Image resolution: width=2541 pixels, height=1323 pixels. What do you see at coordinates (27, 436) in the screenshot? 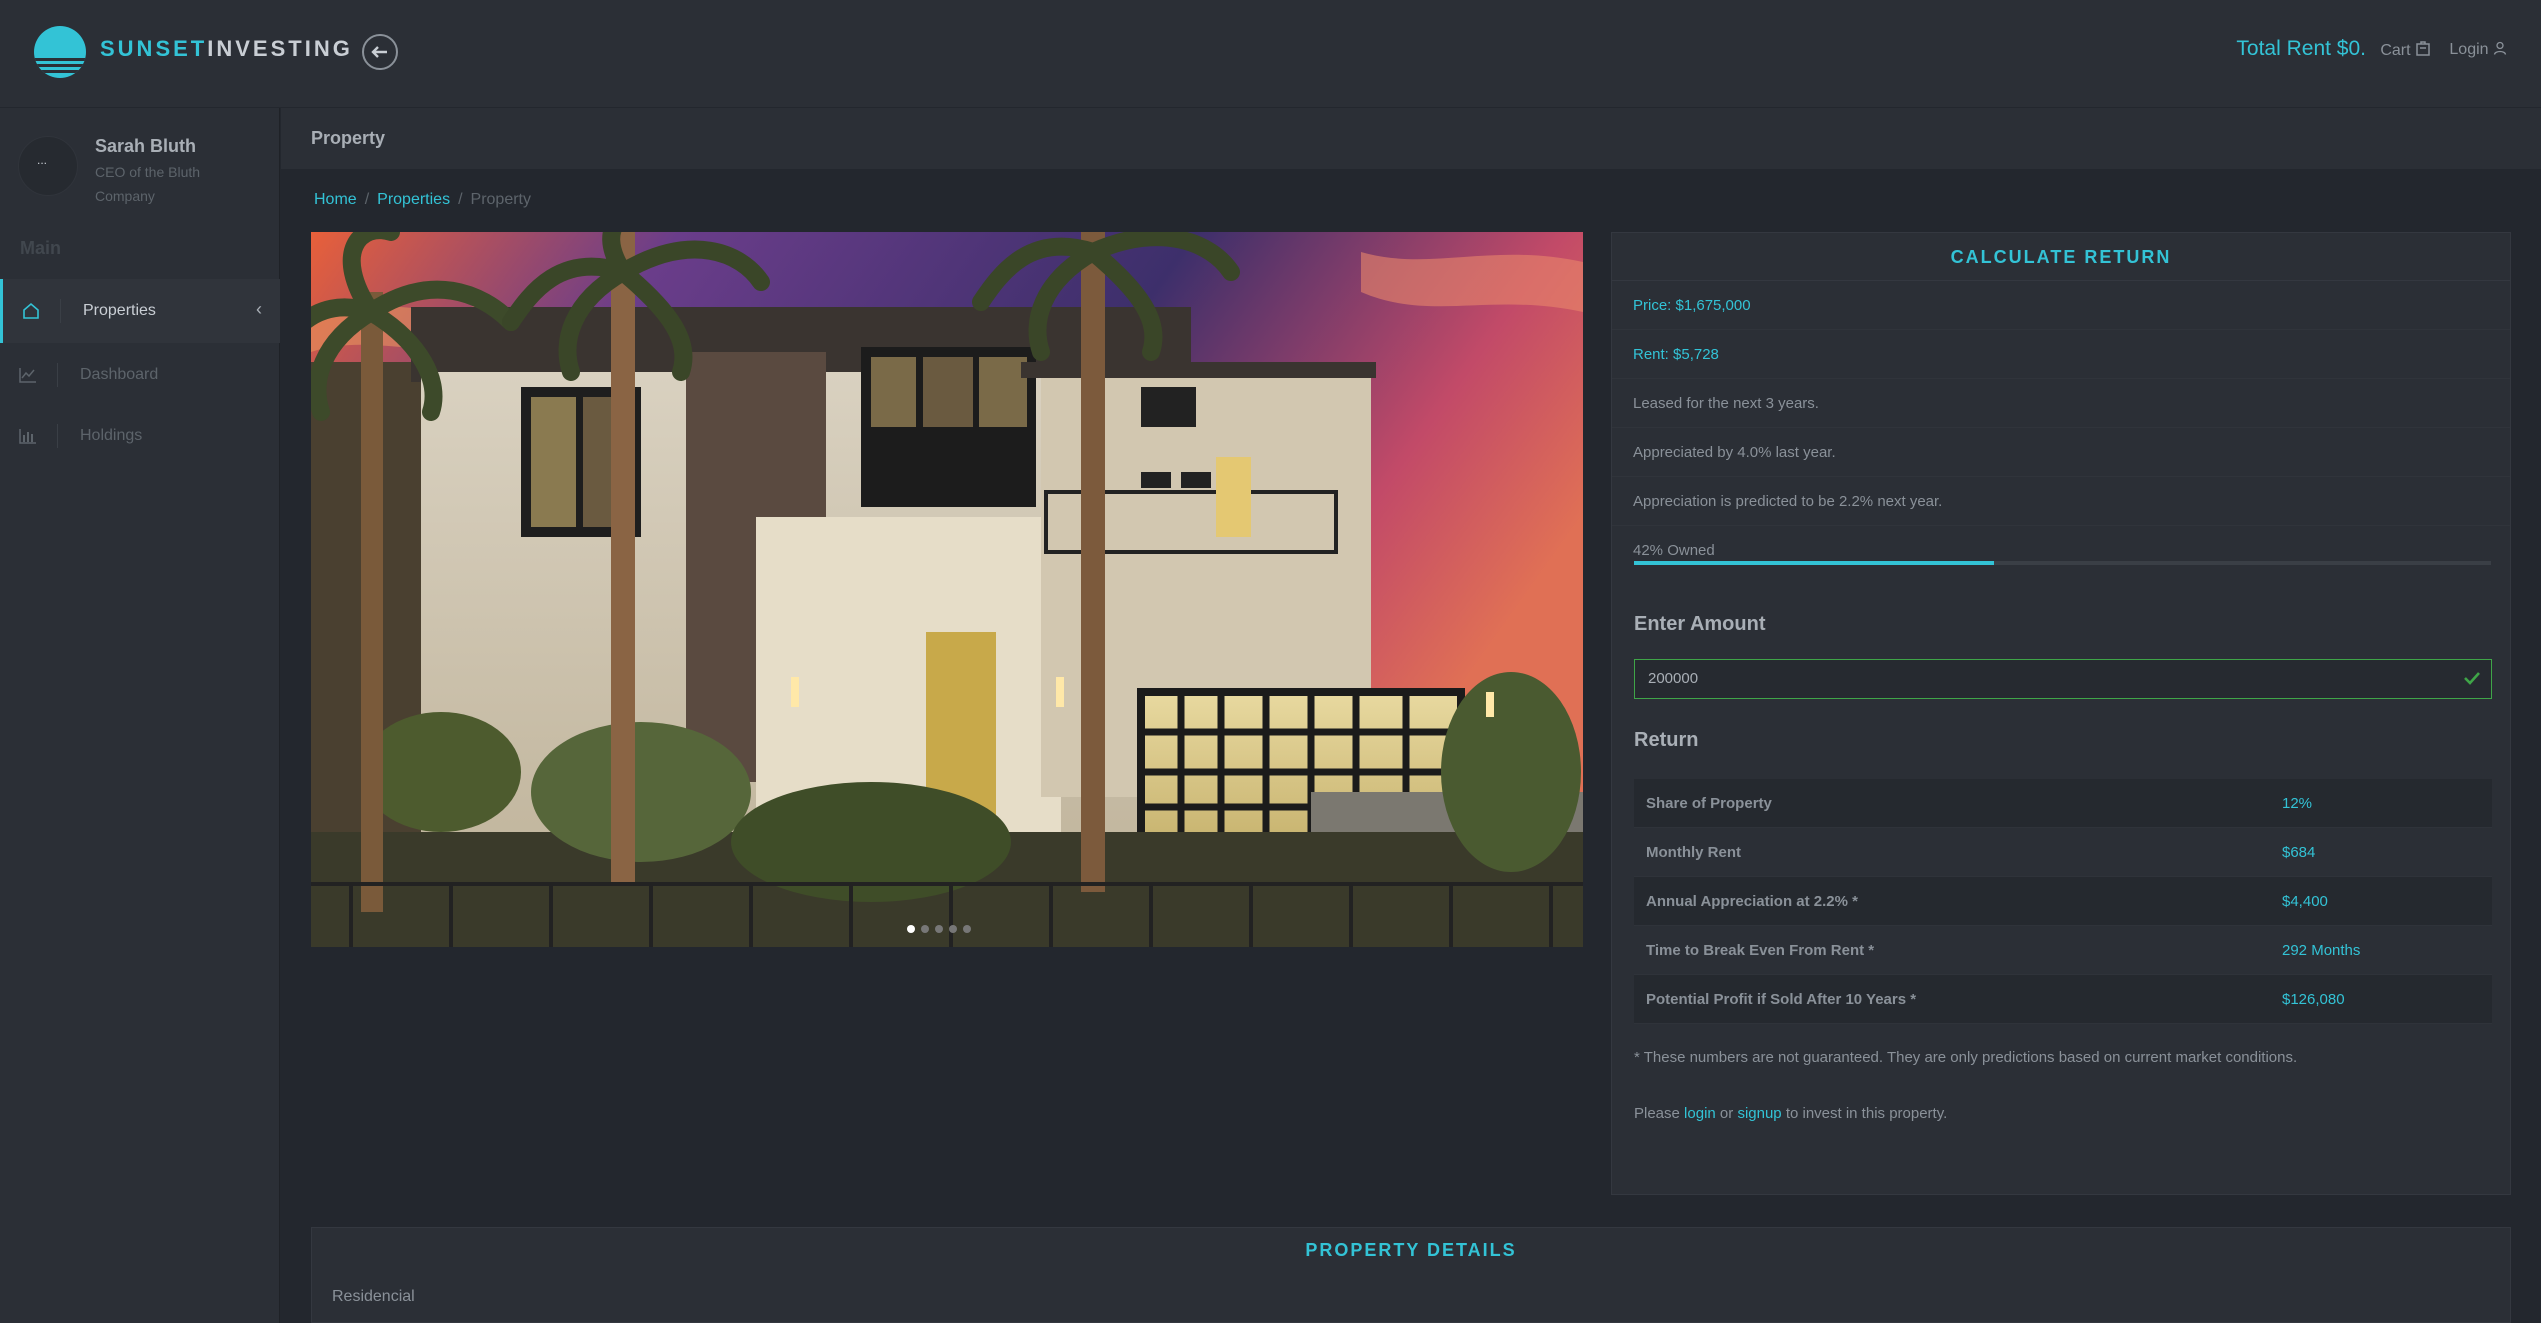
I see `bar-chart-icon` at bounding box center [27, 436].